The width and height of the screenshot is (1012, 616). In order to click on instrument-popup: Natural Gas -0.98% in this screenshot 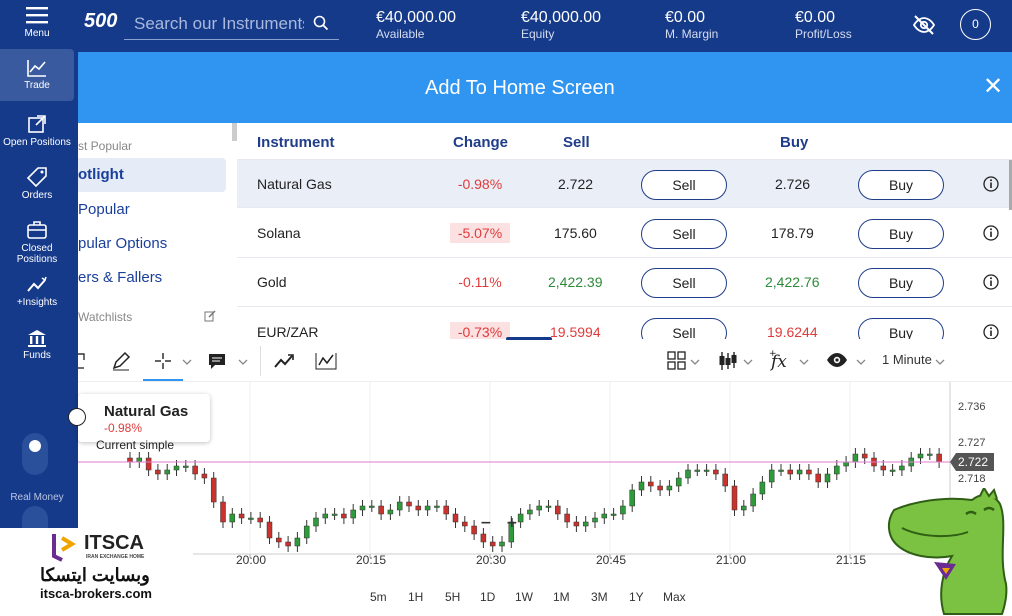, I will do `click(139, 418)`.